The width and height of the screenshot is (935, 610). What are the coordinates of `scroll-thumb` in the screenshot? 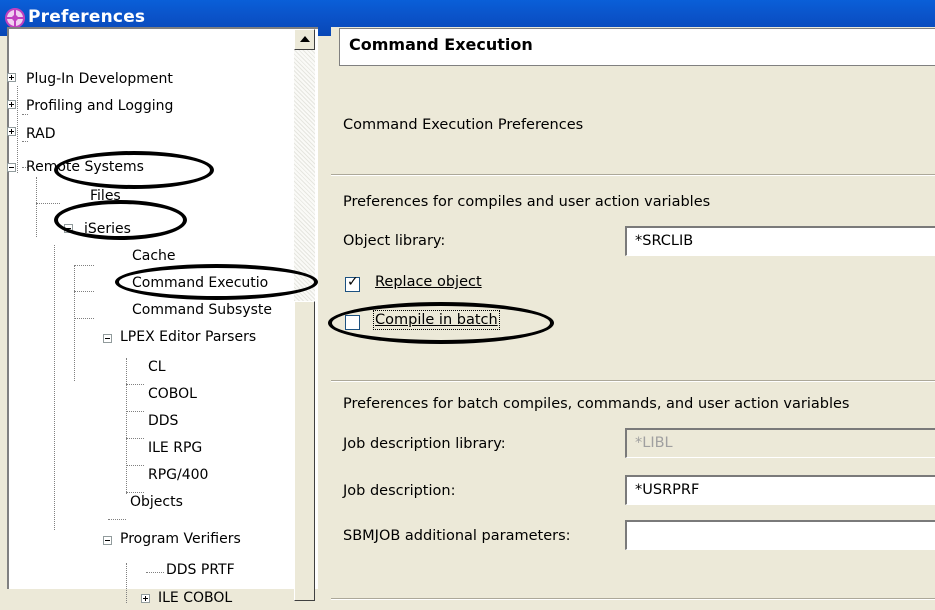 It's located at (304, 451).